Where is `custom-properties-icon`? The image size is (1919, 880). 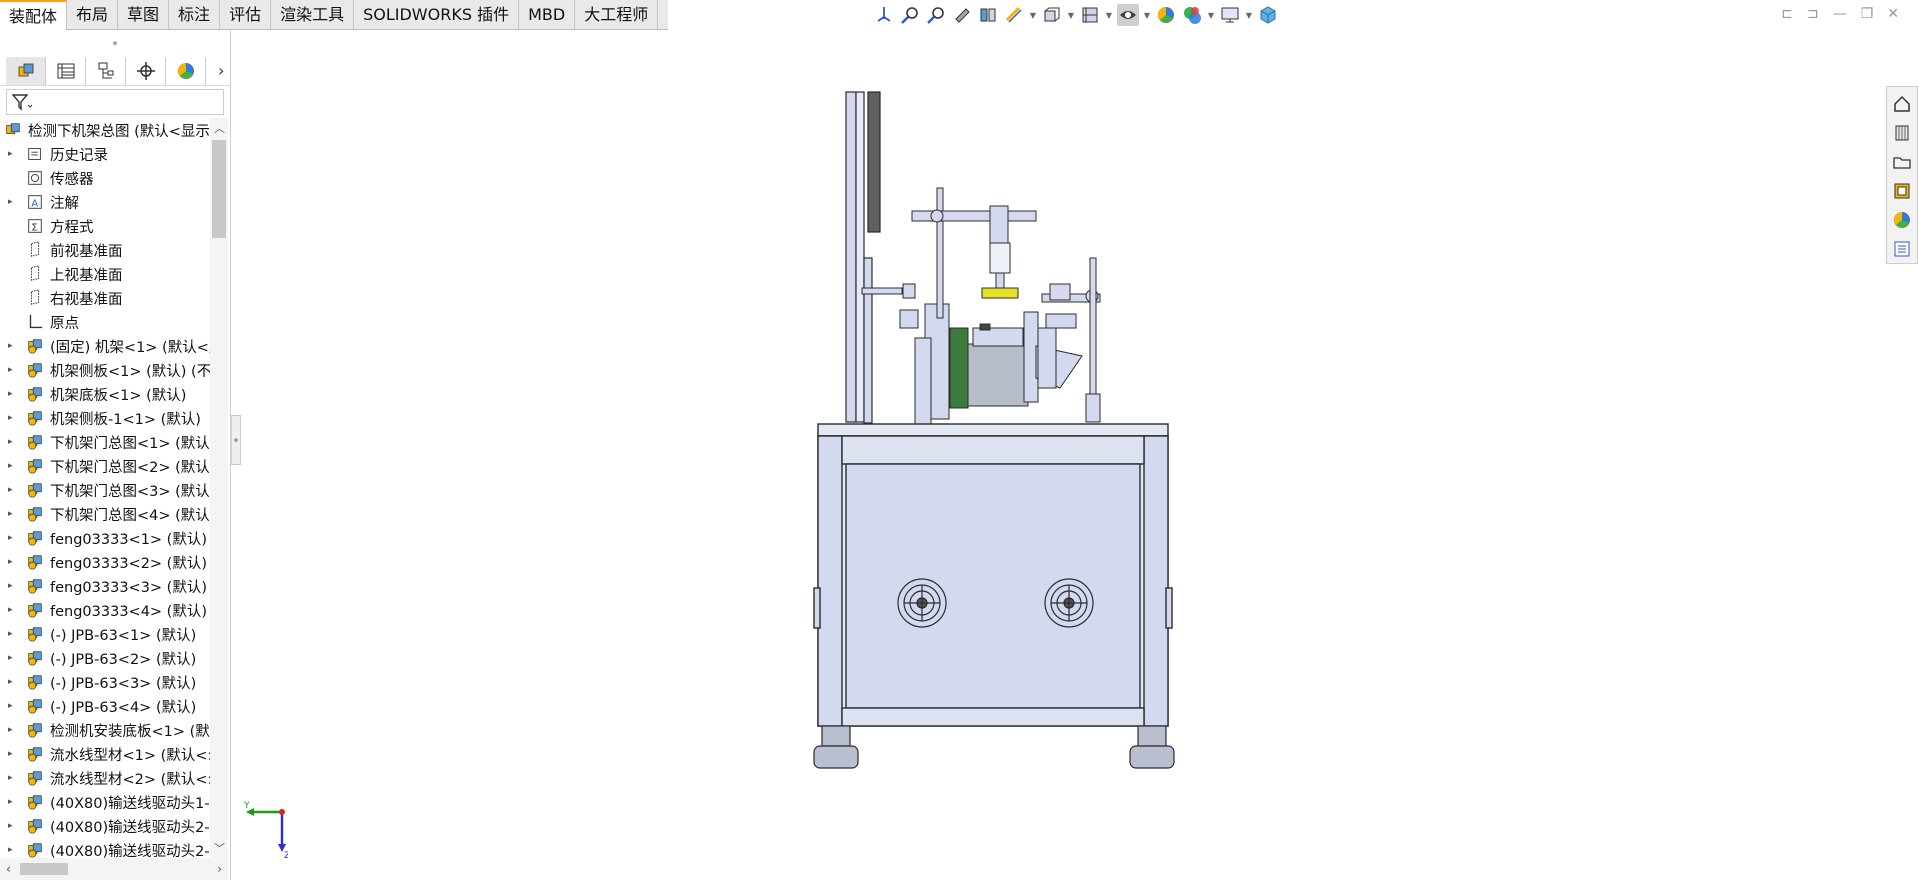 custom-properties-icon is located at coordinates (1902, 248).